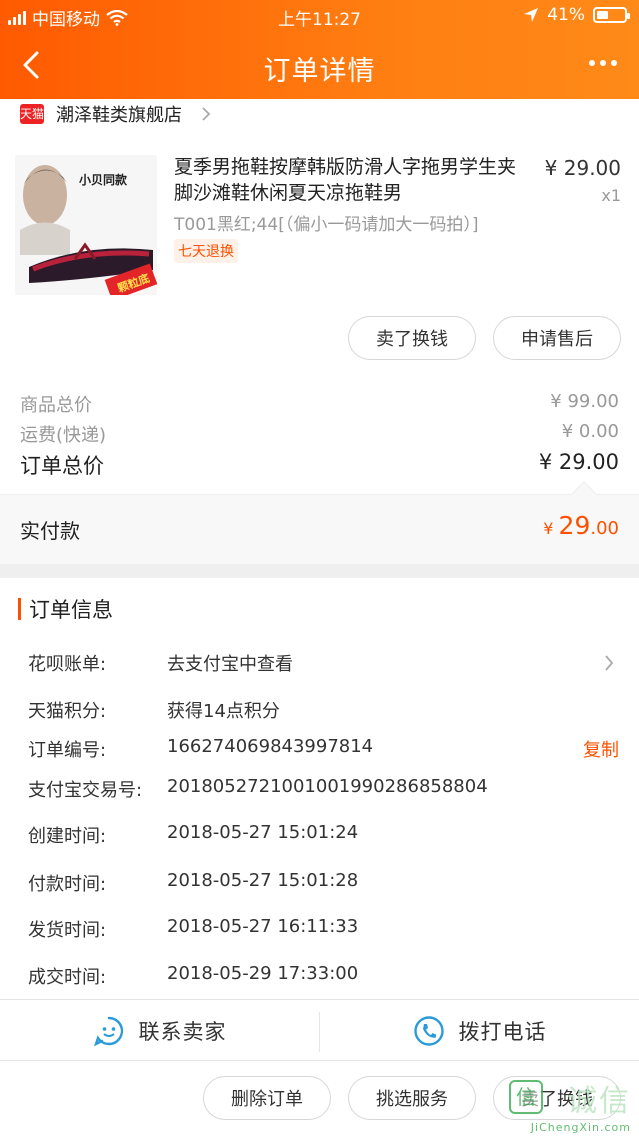 The height and width of the screenshot is (1136, 639). I want to click on goods-total-label: 商品总价, so click(56, 405).